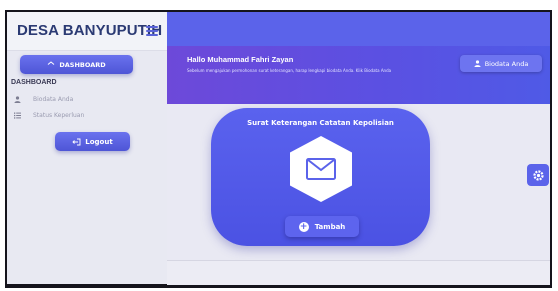 This screenshot has height=291, width=558. What do you see at coordinates (240, 59) in the screenshot?
I see `greeting-title: Hallo Muhammad Fahri Zayan` at bounding box center [240, 59].